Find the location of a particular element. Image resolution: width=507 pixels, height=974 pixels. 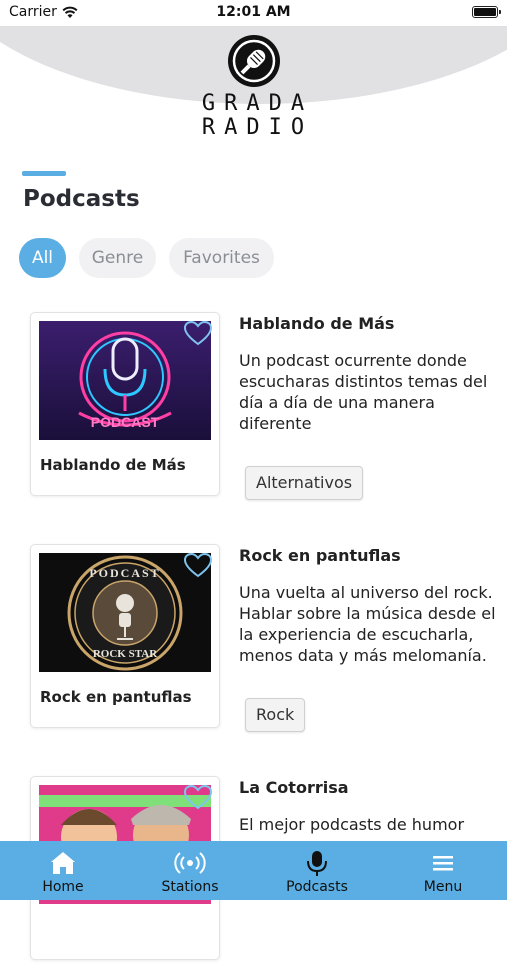

podcast-title: Rock en pantuflas is located at coordinates (320, 555).